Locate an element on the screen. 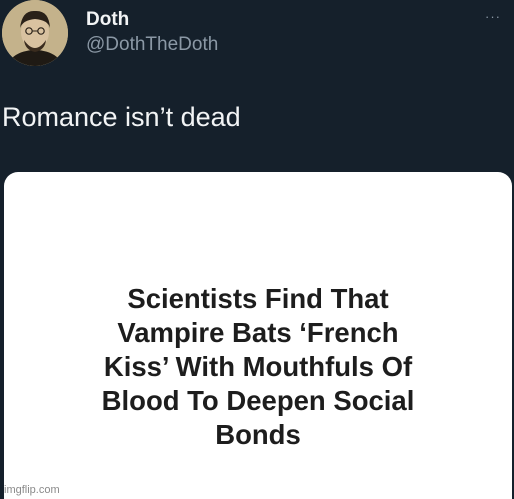 This screenshot has width=514, height=499. portrait-image is located at coordinates (35, 33).